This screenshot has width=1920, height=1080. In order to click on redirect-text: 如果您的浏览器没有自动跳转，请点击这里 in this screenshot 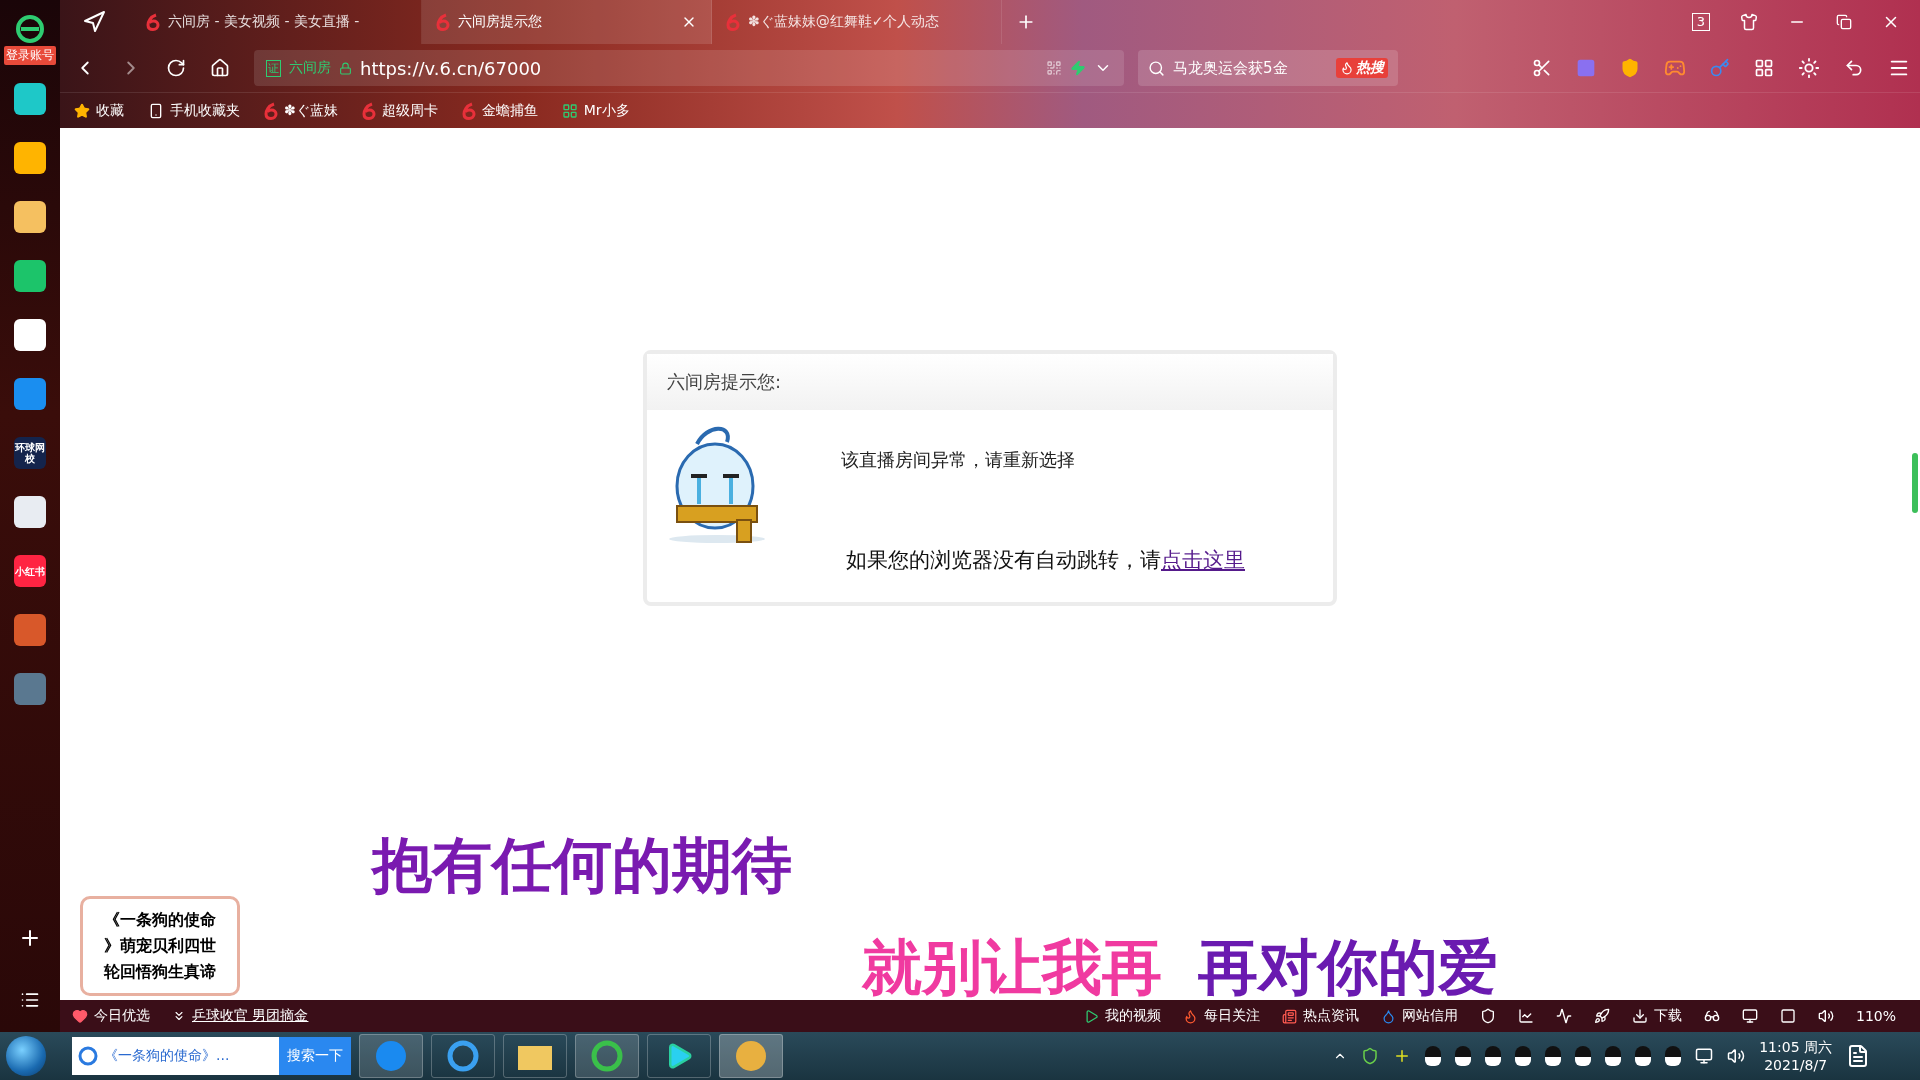, I will do `click(1046, 560)`.